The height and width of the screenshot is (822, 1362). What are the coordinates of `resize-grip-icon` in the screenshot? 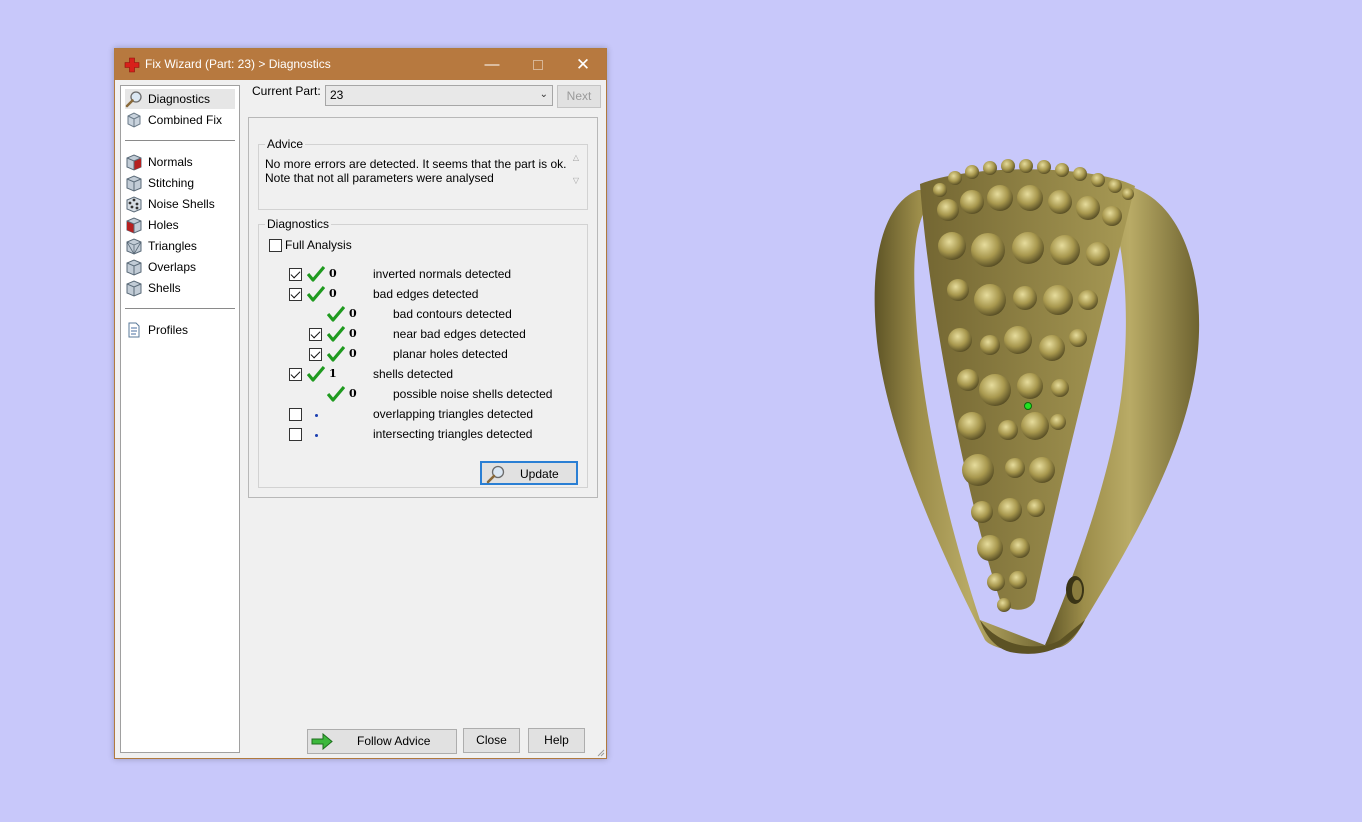 It's located at (600, 752).